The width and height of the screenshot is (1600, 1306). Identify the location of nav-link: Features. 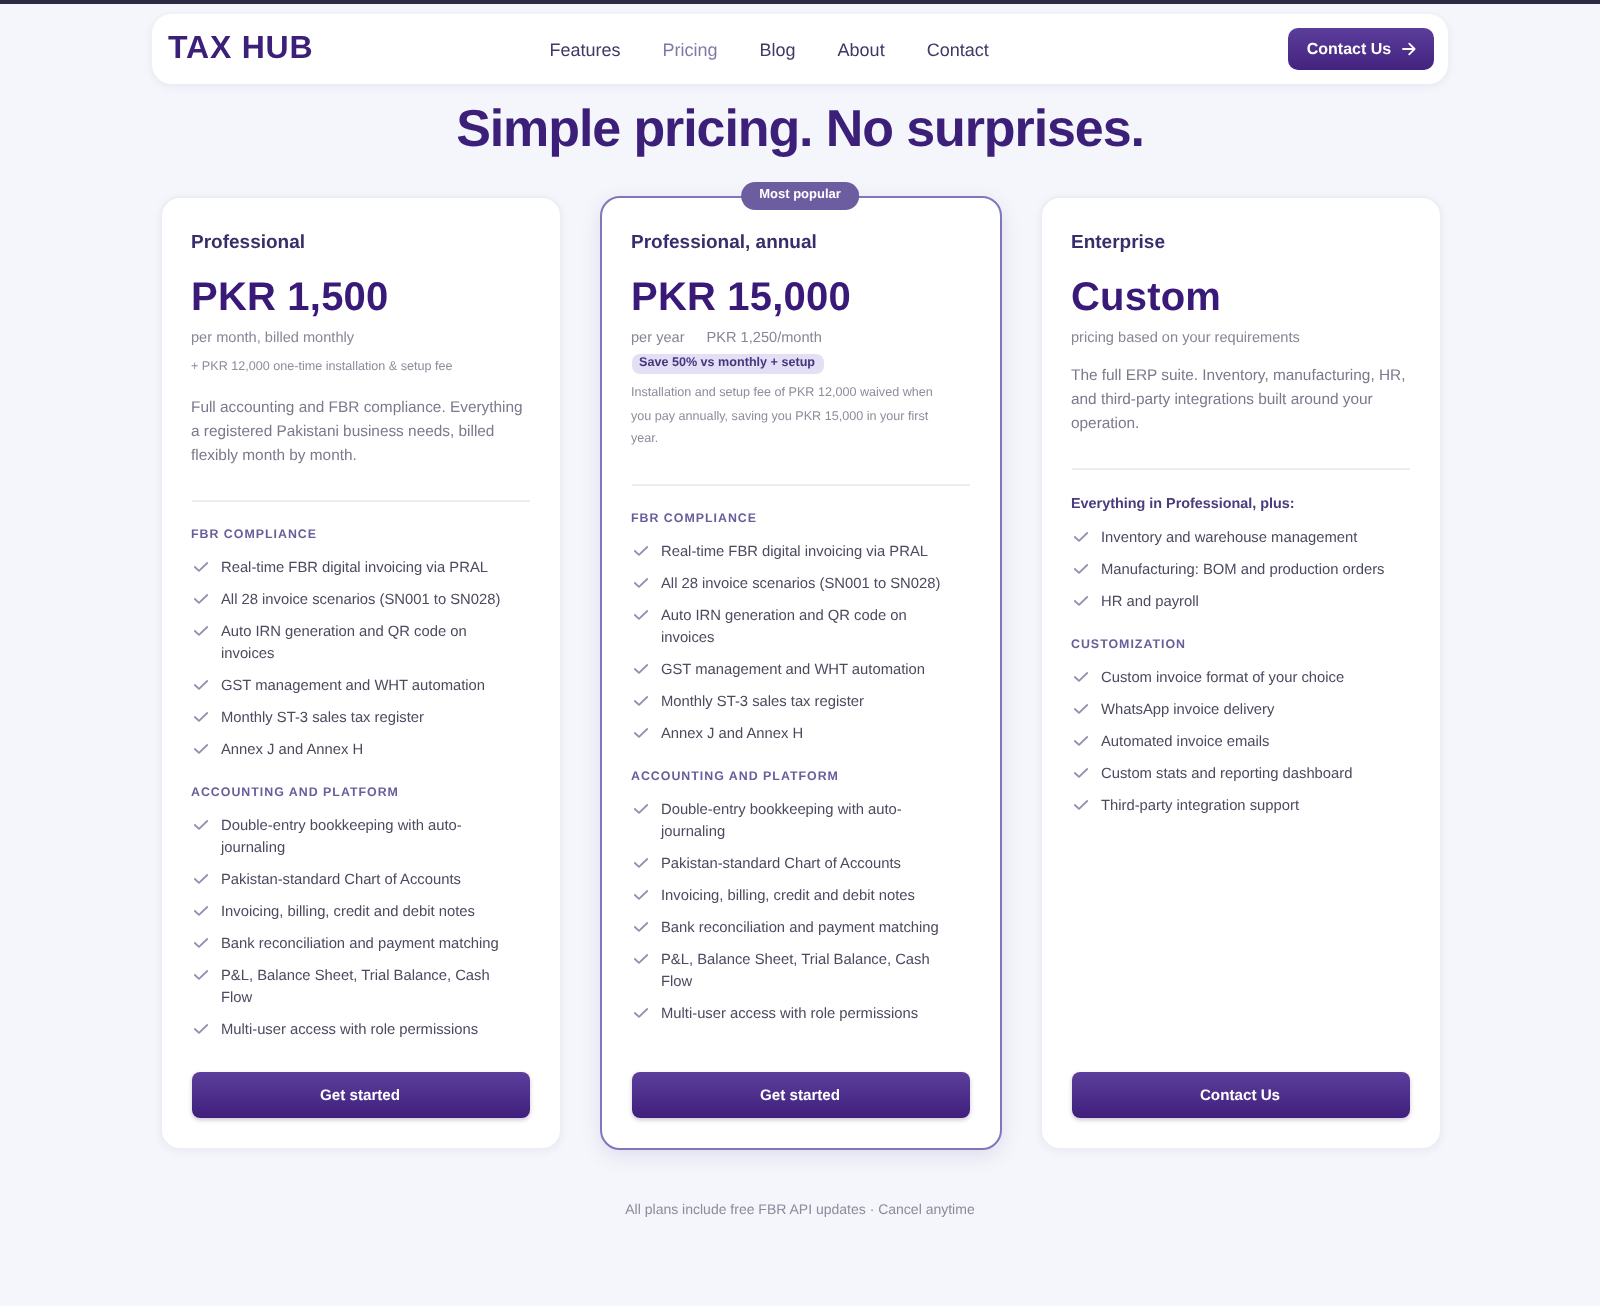
(585, 49).